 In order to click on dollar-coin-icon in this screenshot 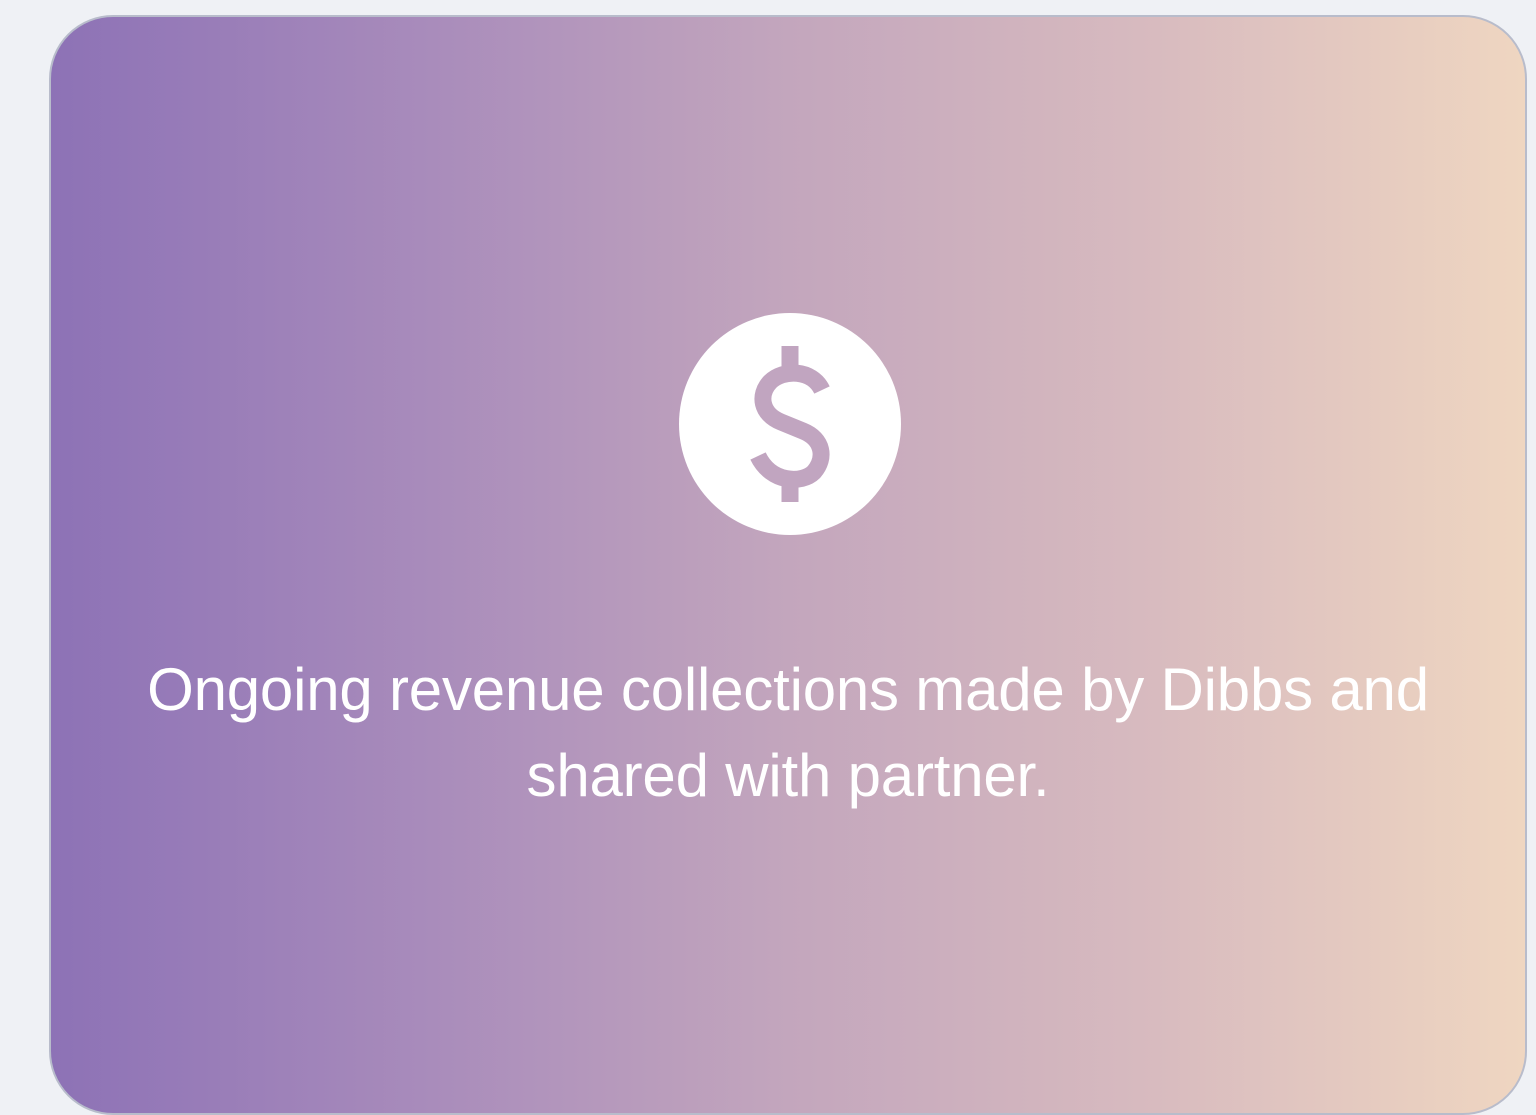, I will do `click(790, 424)`.